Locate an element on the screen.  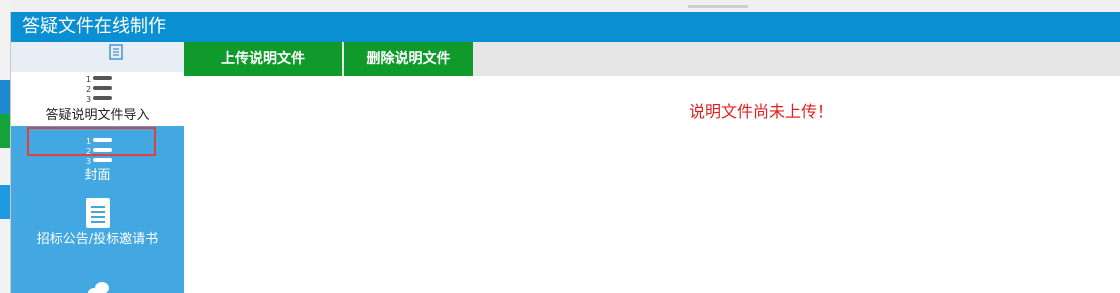
background-tab-blue is located at coordinates (5, 97).